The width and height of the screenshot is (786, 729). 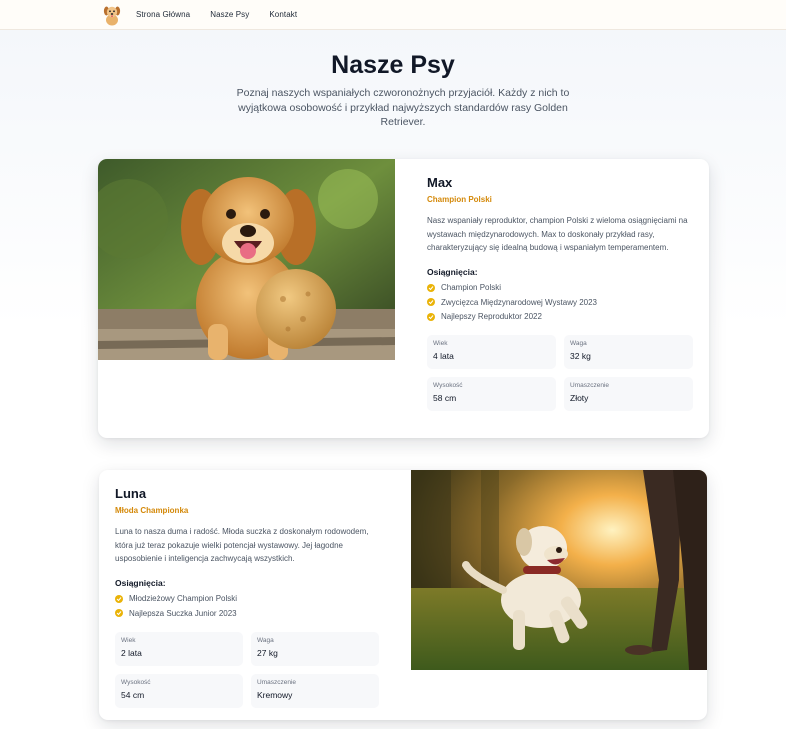 I want to click on dog-title-badge: Champion Polski, so click(x=459, y=199).